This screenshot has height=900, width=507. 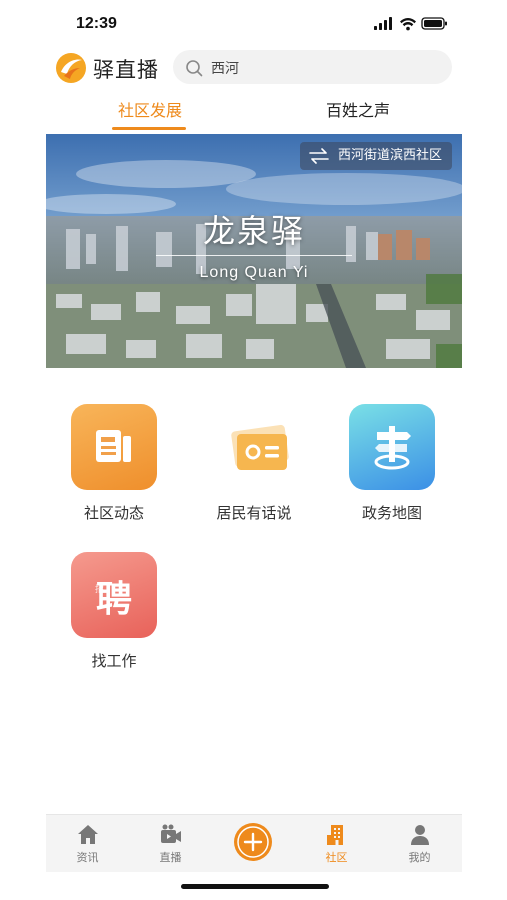 What do you see at coordinates (114, 661) in the screenshot?
I see `service-label: 找工作` at bounding box center [114, 661].